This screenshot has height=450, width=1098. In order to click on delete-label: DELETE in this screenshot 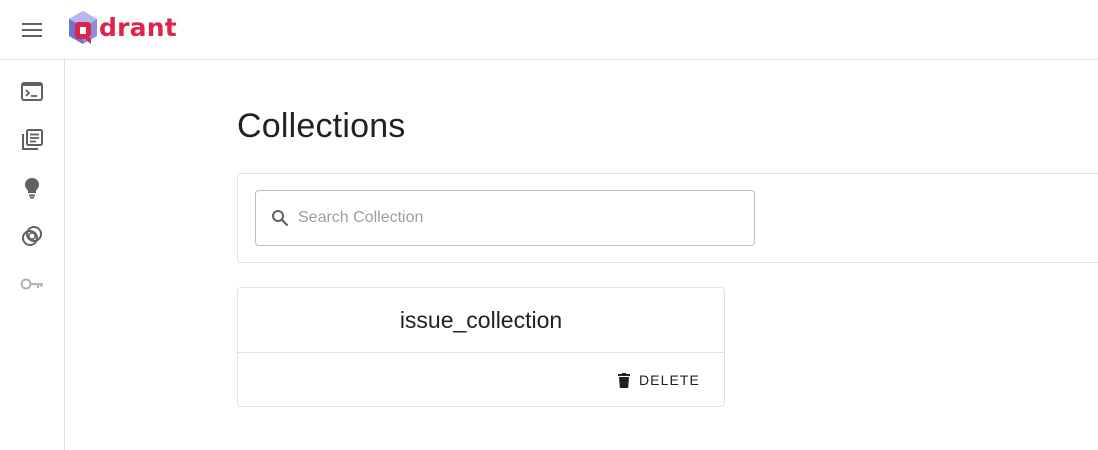, I will do `click(669, 380)`.